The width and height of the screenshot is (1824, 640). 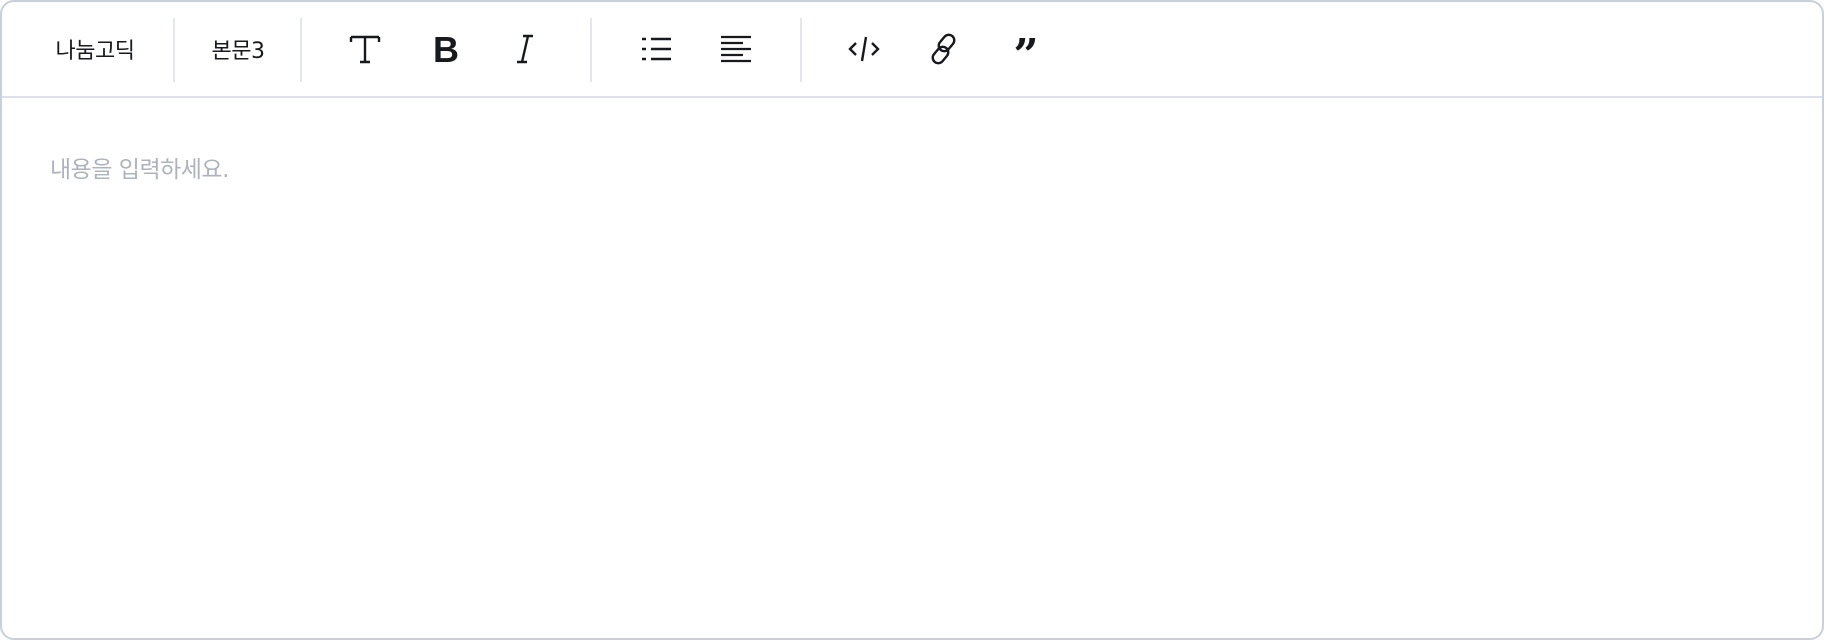 I want to click on code-button, so click(x=864, y=49).